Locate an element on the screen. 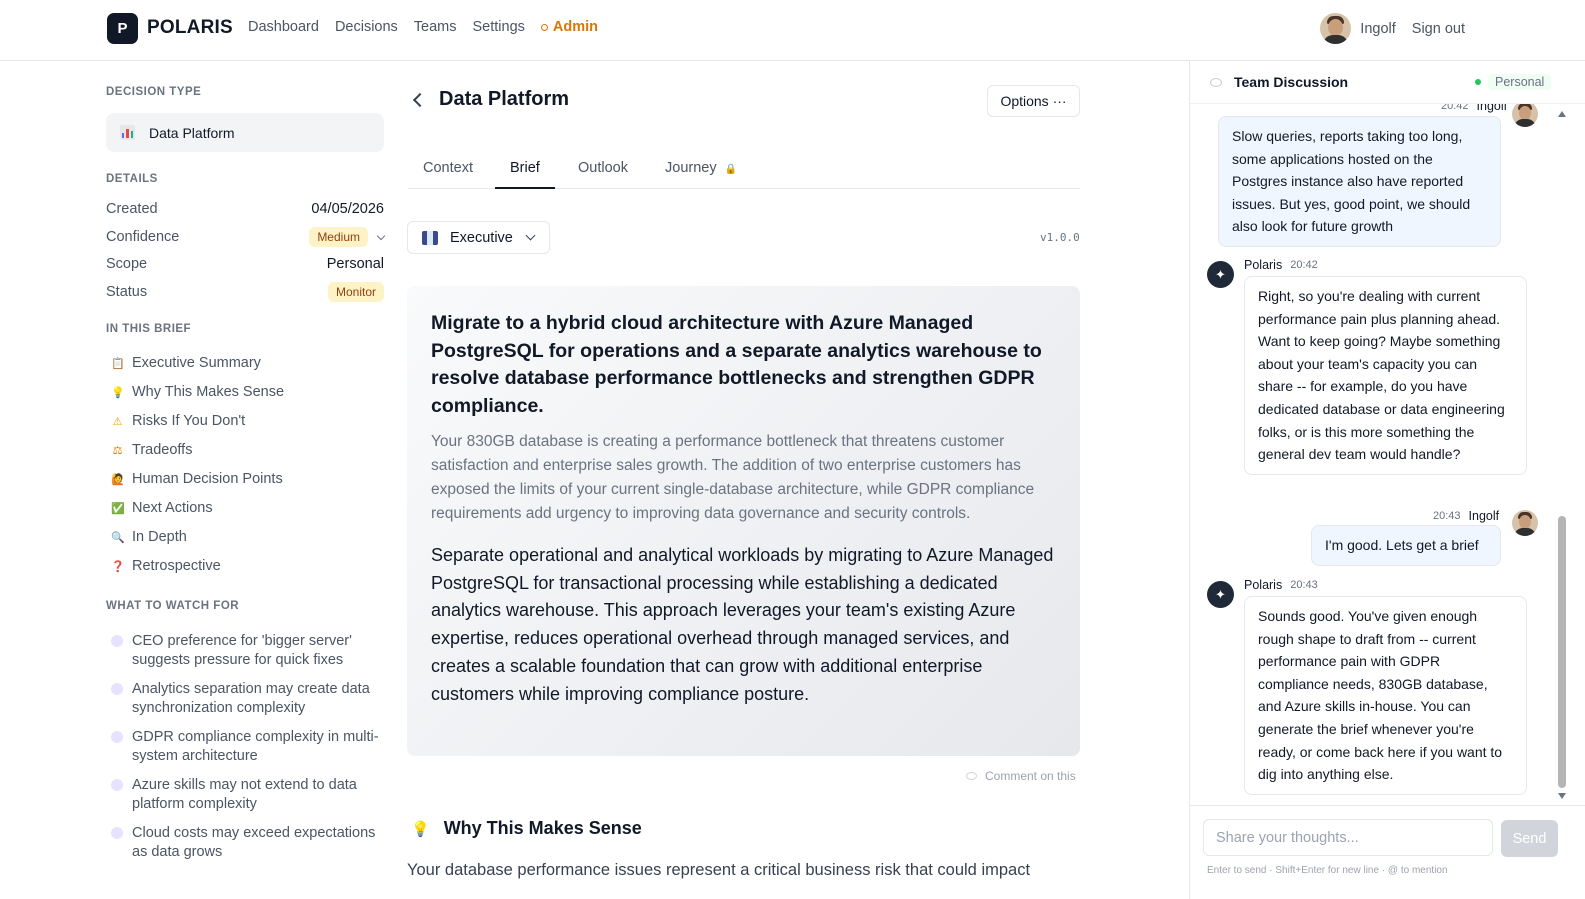 The height and width of the screenshot is (899, 1585). user-name: Ingolf is located at coordinates (1377, 29).